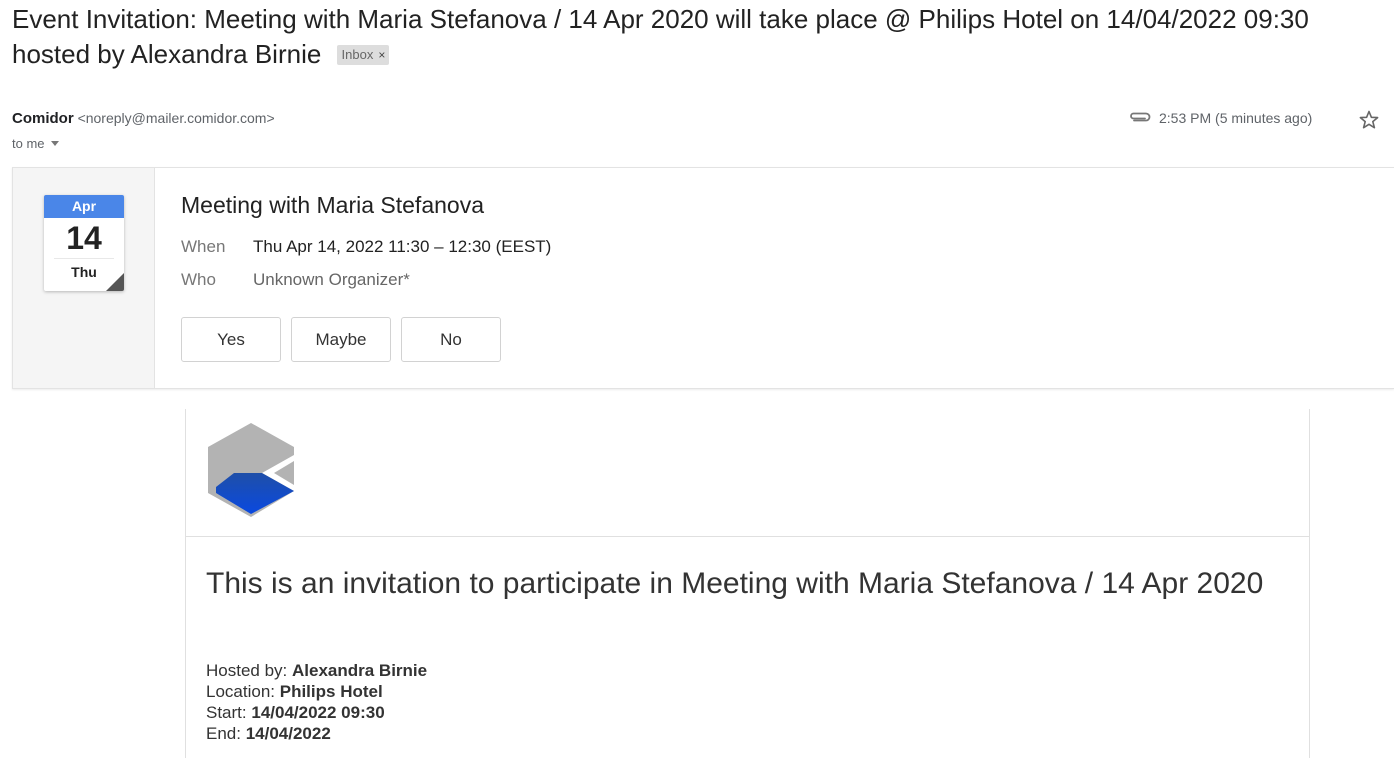  I want to click on end-line: End: 14/04/2022, so click(268, 733).